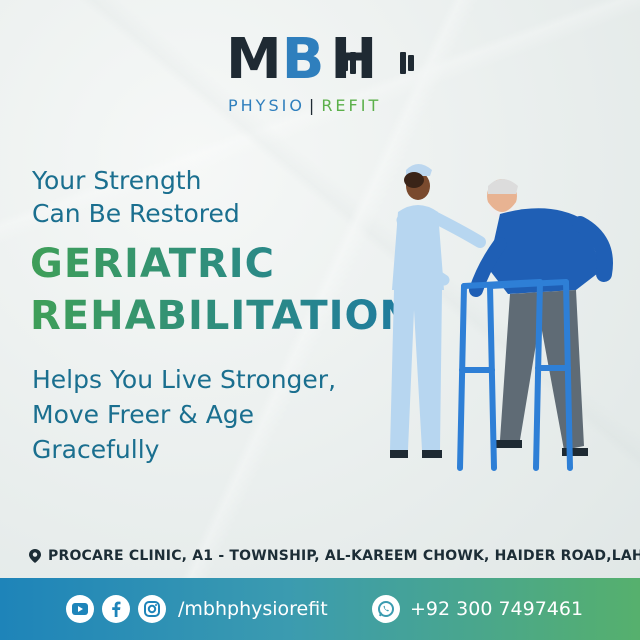  I want to click on logo-letter-m: M, so click(254, 59).